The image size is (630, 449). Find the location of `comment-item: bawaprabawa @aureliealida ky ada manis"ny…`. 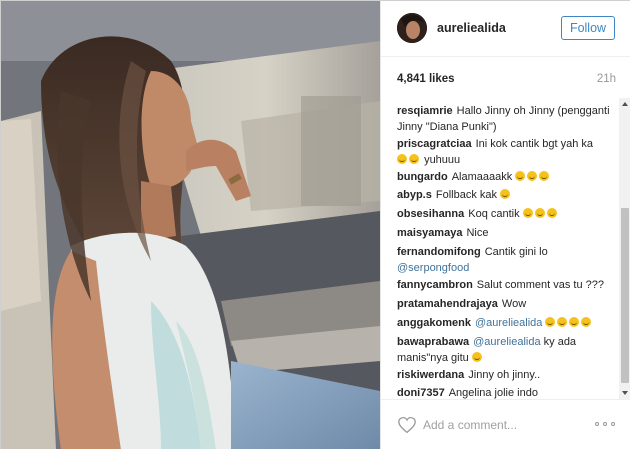

comment-item: bawaprabawa @aureliealida ky ada manis"ny… is located at coordinates (506, 350).